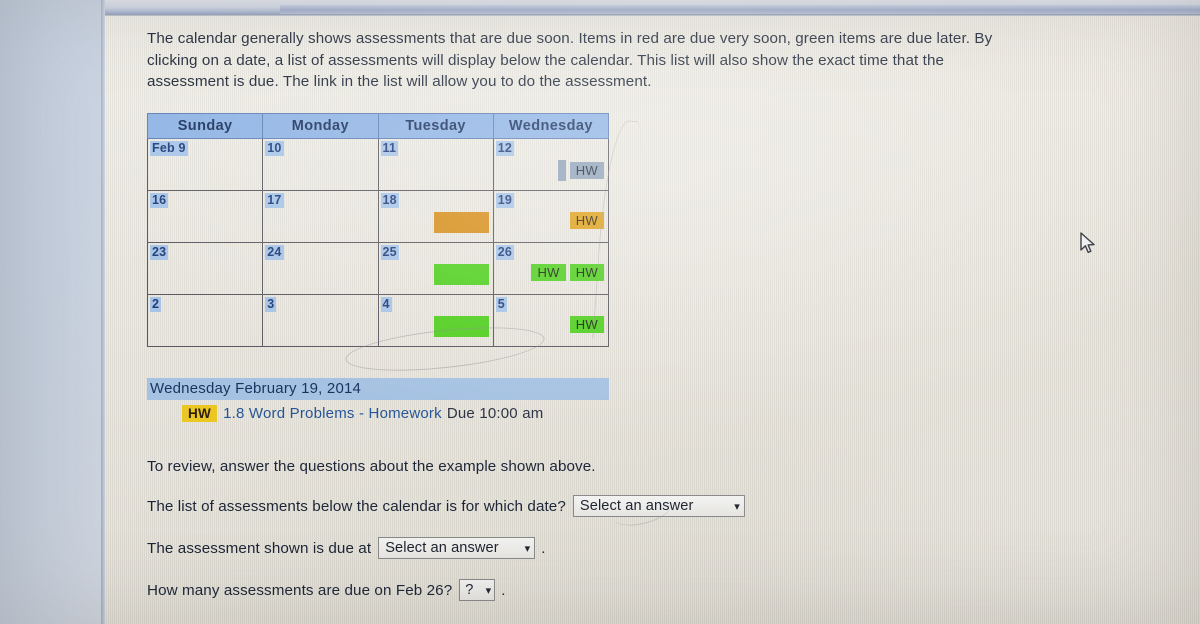  I want to click on calendar-day-cell: 23, so click(205, 268).